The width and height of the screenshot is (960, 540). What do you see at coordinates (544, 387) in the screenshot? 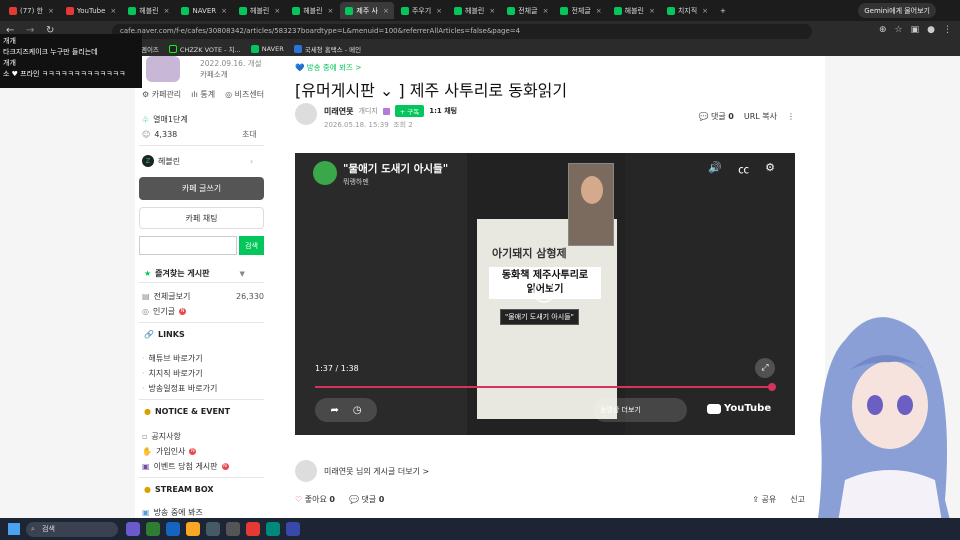
I see `video-progress-bar` at bounding box center [544, 387].